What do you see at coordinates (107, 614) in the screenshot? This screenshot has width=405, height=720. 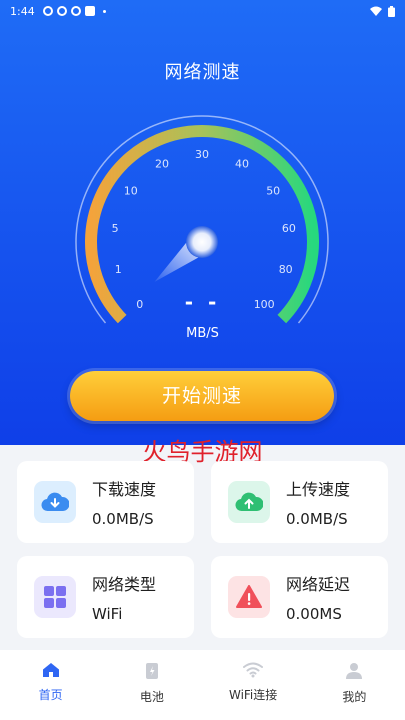 I see `network-type-value: WiFi` at bounding box center [107, 614].